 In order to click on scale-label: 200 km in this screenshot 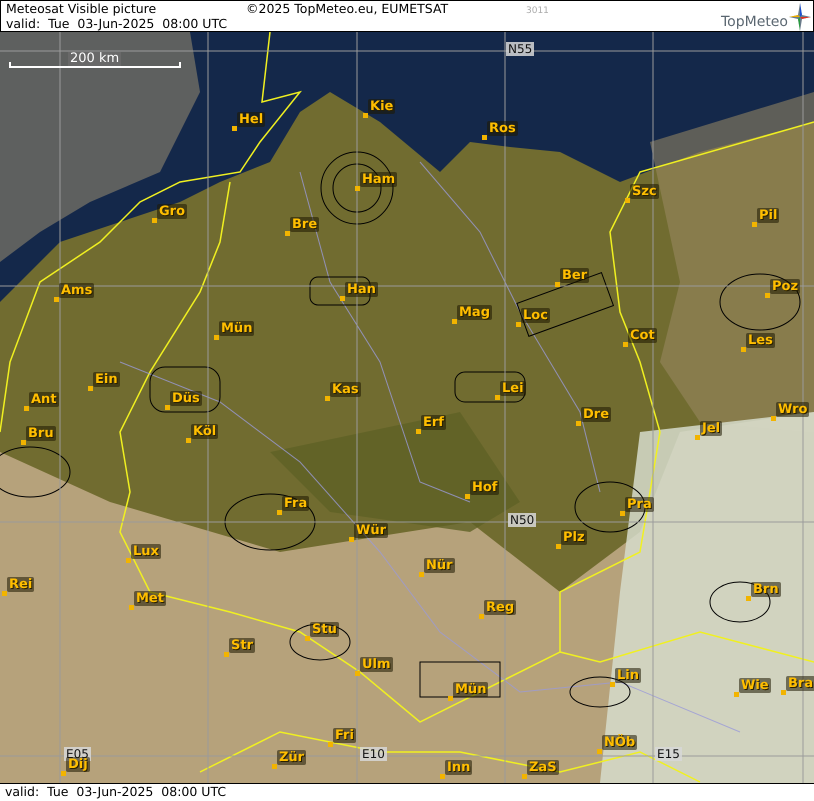, I will do `click(95, 59)`.